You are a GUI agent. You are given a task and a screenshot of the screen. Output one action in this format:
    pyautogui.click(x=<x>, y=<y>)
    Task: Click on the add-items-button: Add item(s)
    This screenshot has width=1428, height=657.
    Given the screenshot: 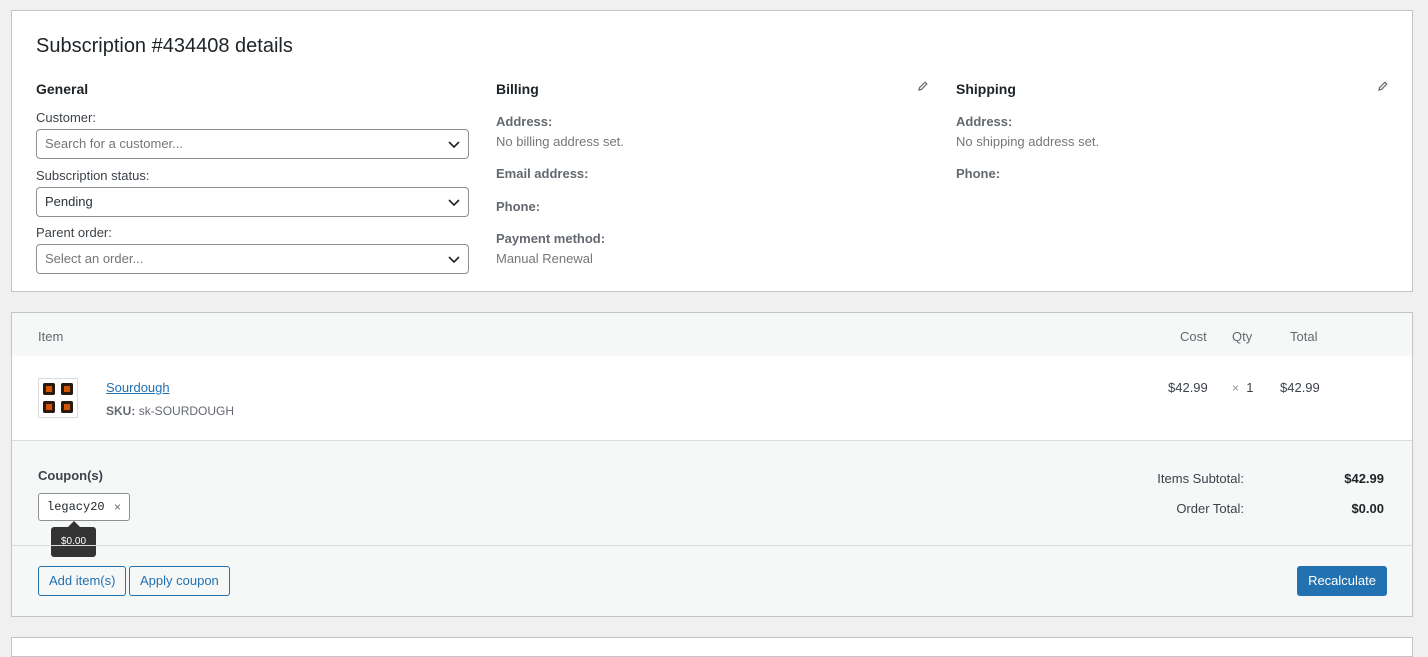 What is the action you would take?
    pyautogui.click(x=82, y=581)
    